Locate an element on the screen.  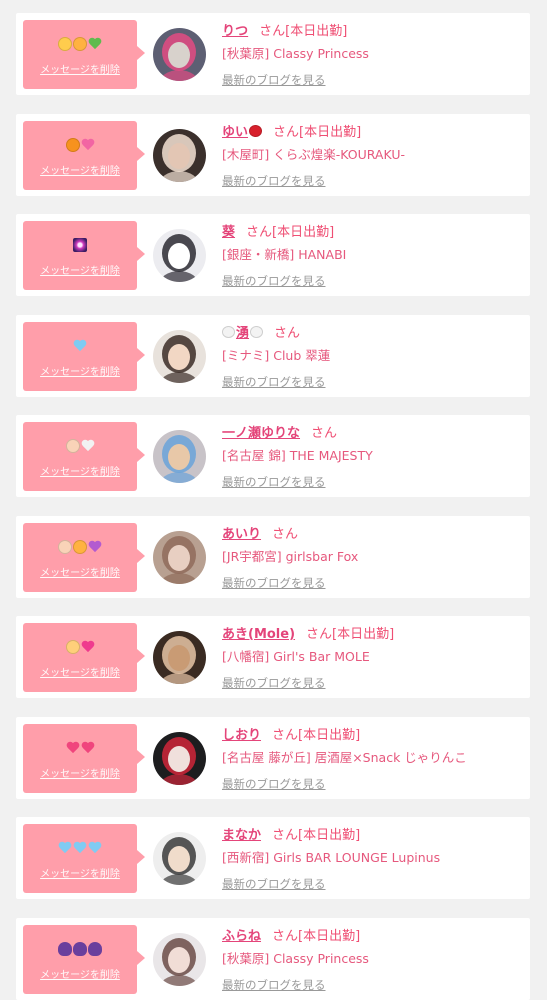
cast-name: ふらね is located at coordinates (242, 936).